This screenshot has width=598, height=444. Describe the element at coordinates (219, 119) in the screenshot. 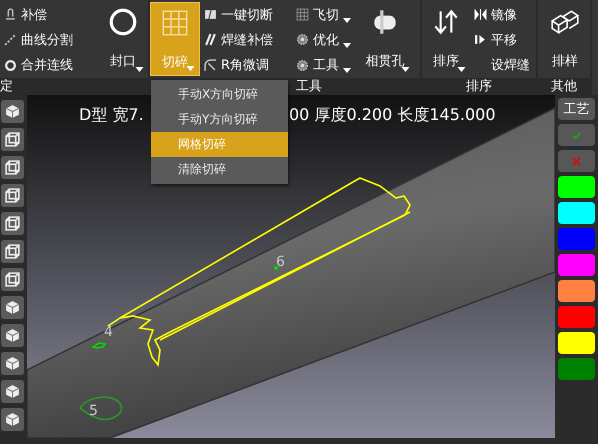

I see `menu-item: 手动Y方向切碎` at that location.